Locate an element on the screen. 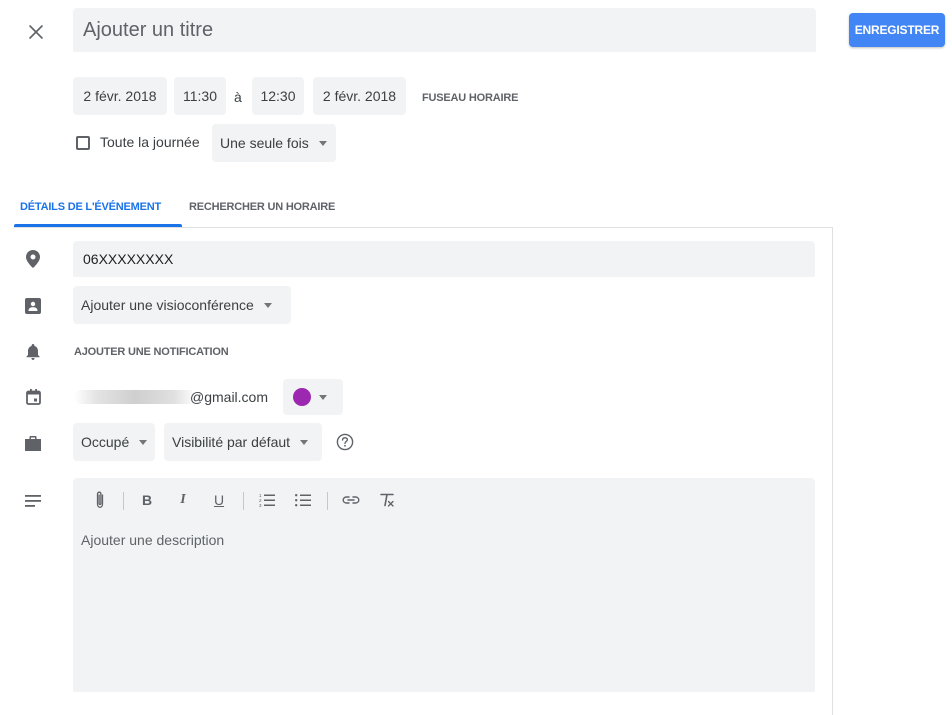 Image resolution: width=952 pixels, height=715 pixels. location-input is located at coordinates (444, 259).